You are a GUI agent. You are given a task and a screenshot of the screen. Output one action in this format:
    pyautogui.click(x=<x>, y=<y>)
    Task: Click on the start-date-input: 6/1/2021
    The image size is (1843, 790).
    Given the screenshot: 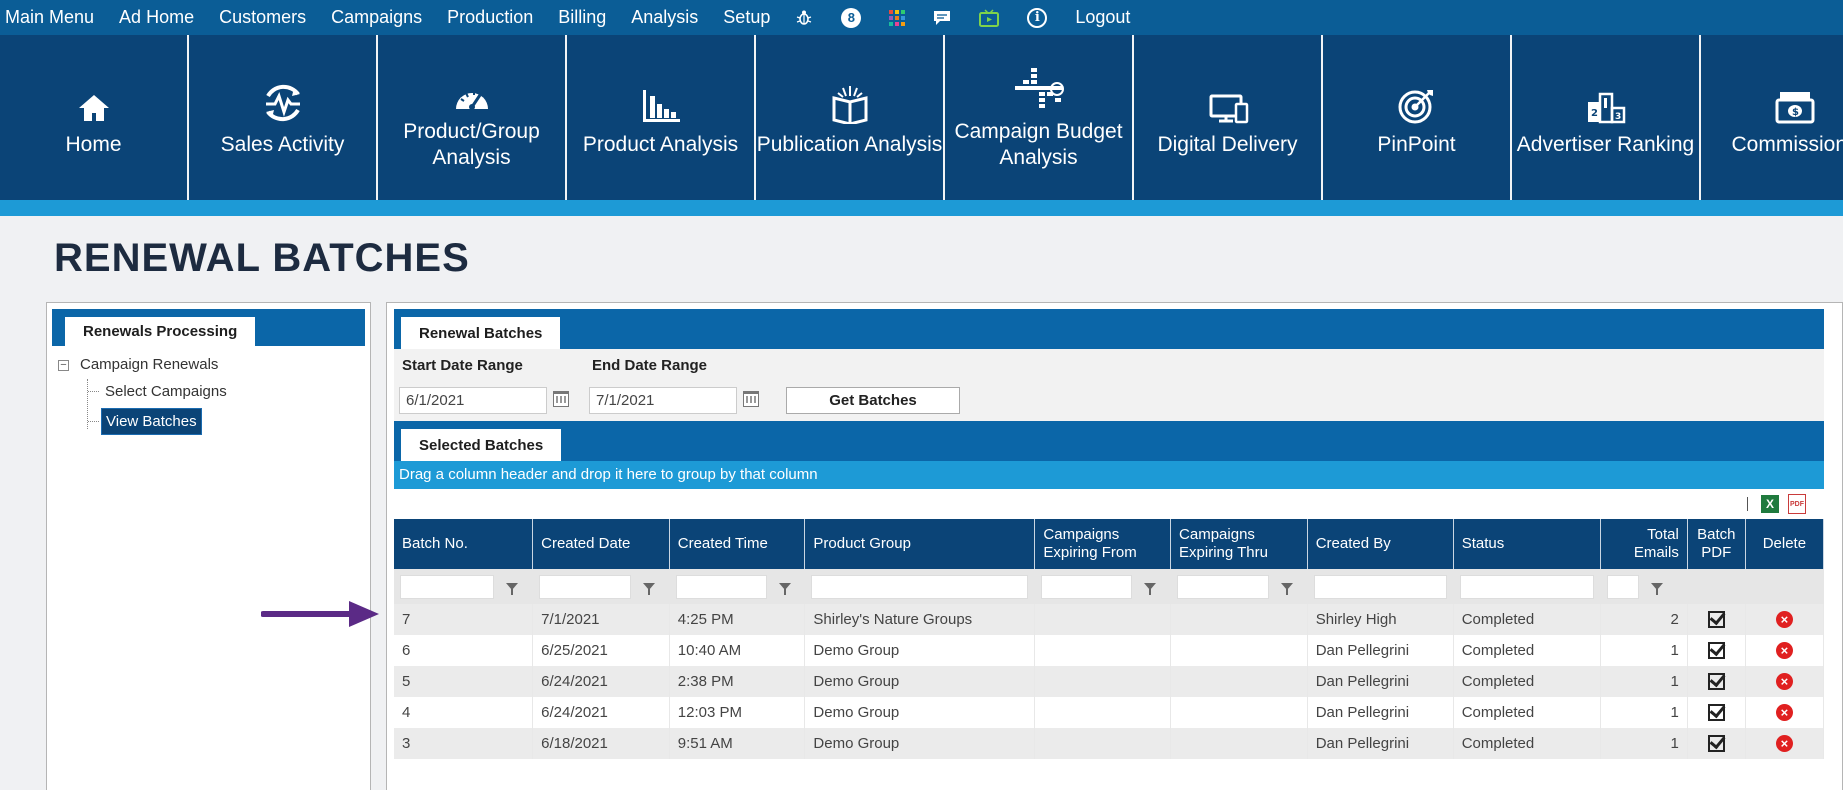 What is the action you would take?
    pyautogui.click(x=473, y=400)
    